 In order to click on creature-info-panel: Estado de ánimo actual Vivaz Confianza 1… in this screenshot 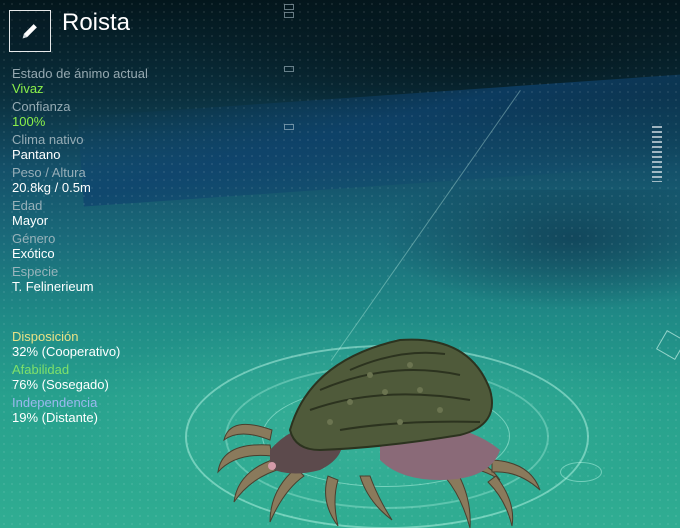, I will do `click(80, 181)`.